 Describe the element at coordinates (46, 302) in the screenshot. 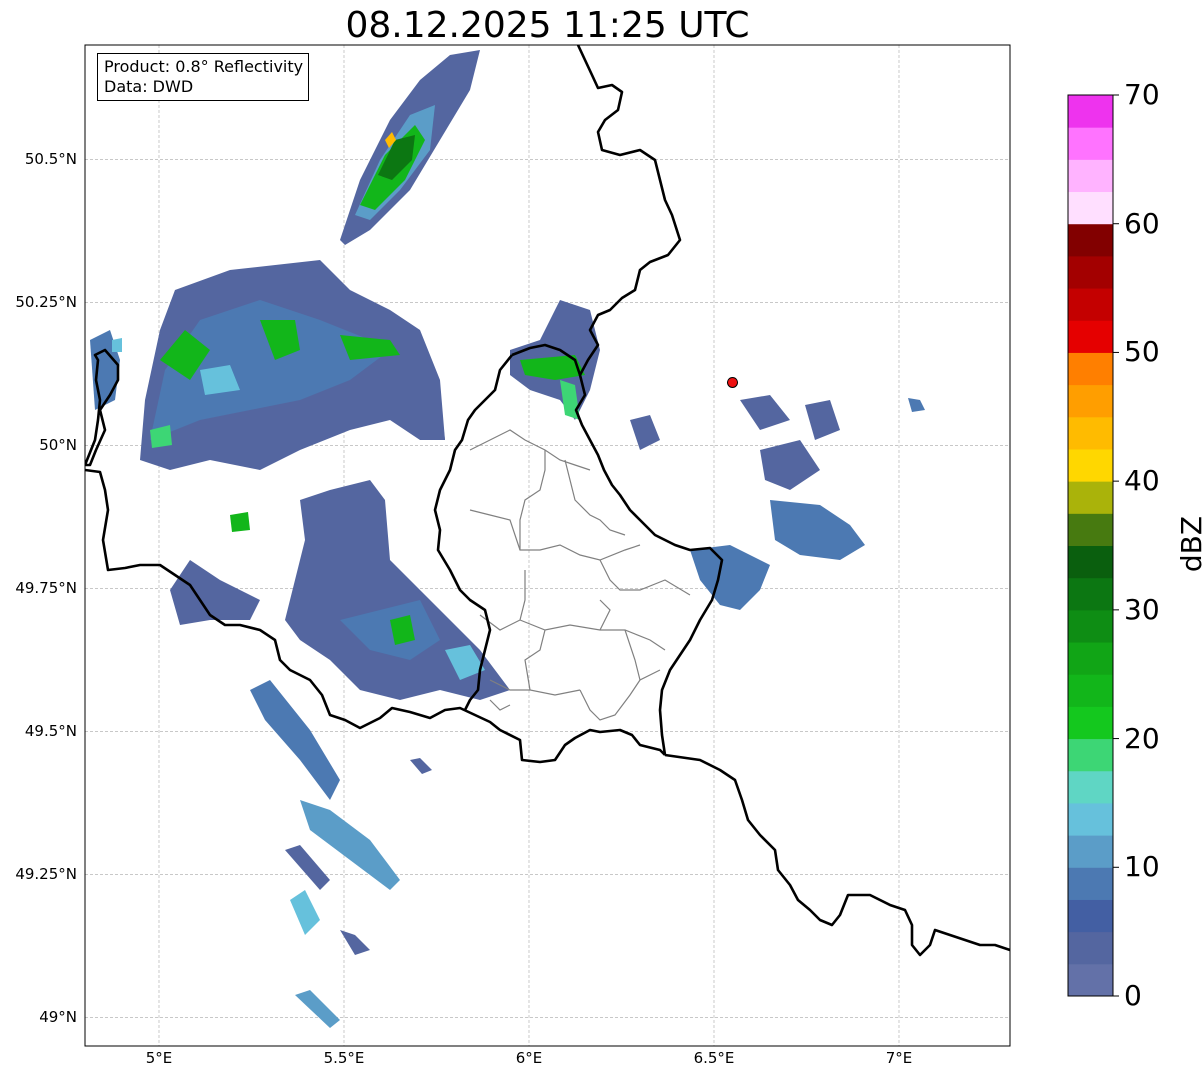

I see `latitude-tick-label: 50.25°N` at that location.